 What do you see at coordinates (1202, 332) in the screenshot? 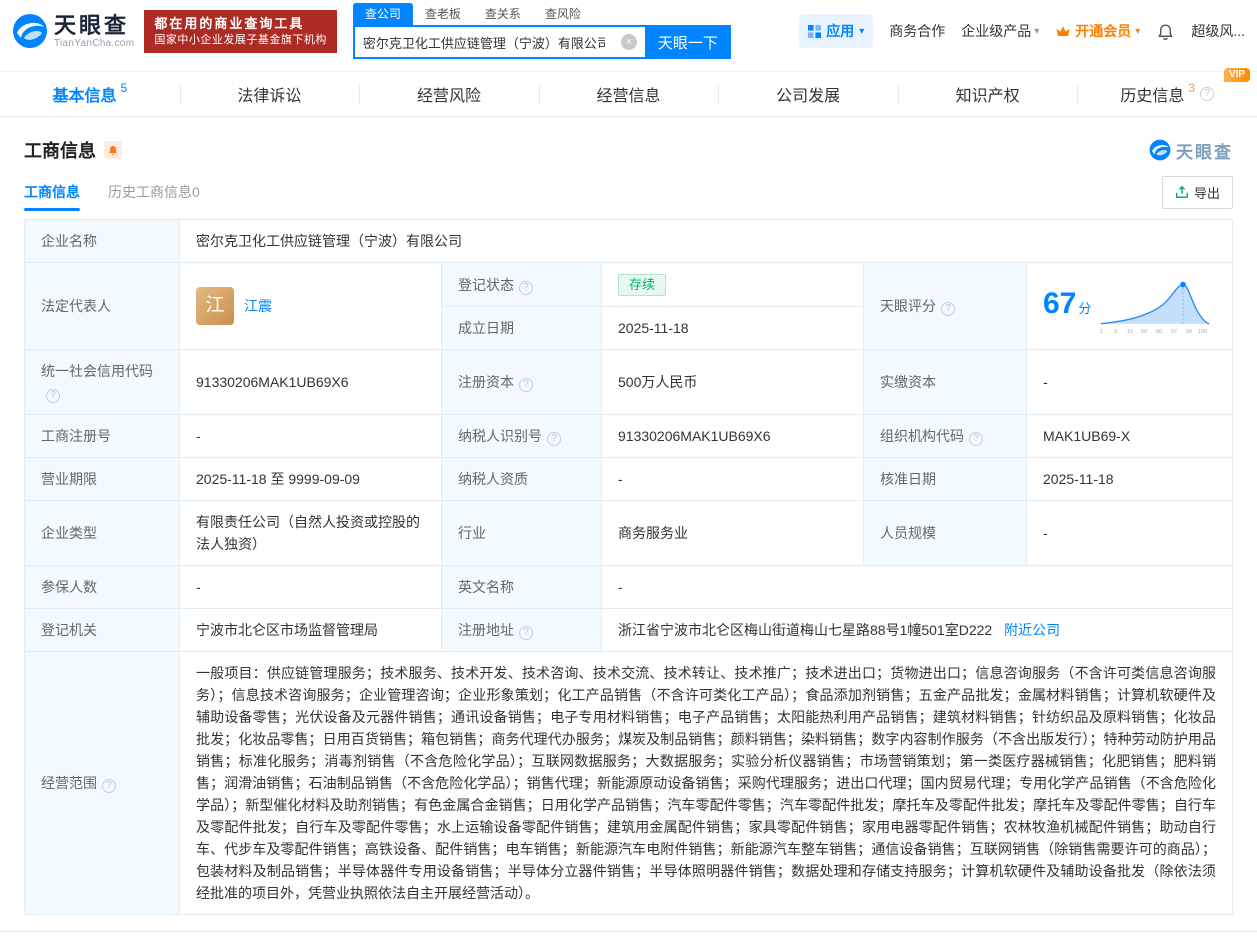
I see `svg-text: 100` at bounding box center [1202, 332].